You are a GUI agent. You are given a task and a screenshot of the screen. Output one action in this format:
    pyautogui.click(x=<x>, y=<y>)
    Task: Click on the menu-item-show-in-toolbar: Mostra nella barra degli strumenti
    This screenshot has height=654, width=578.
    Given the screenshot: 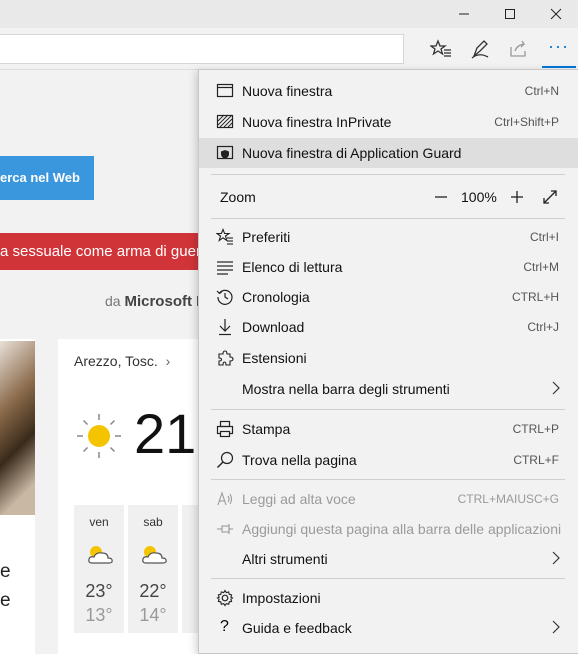 What is the action you would take?
    pyautogui.click(x=388, y=389)
    